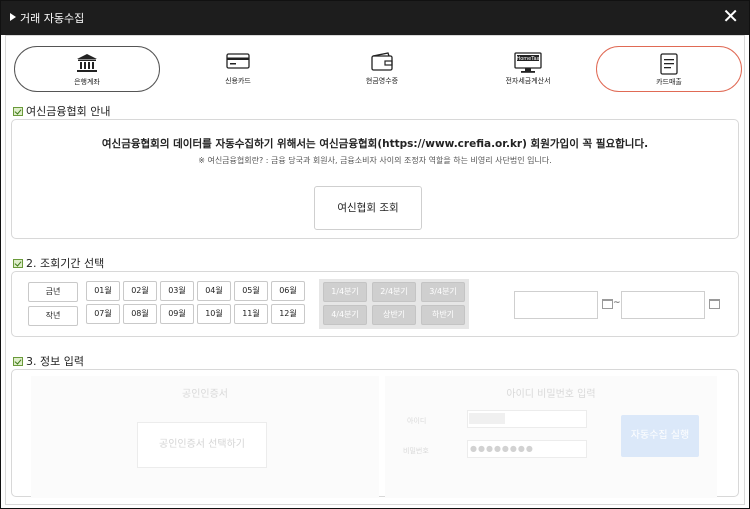 The image size is (750, 509). What do you see at coordinates (382, 64) in the screenshot?
I see `wallet-icon` at bounding box center [382, 64].